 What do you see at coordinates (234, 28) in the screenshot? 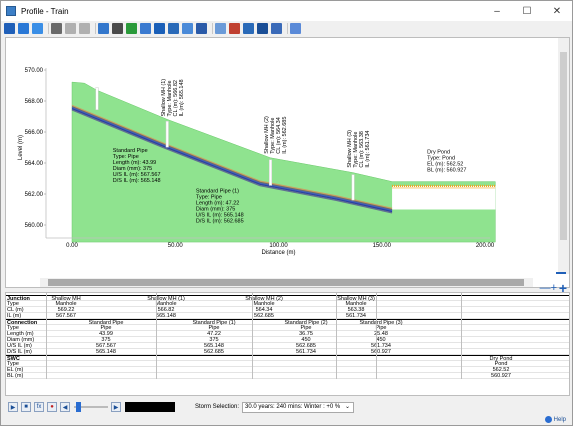
I see `flow-icon` at bounding box center [234, 28].